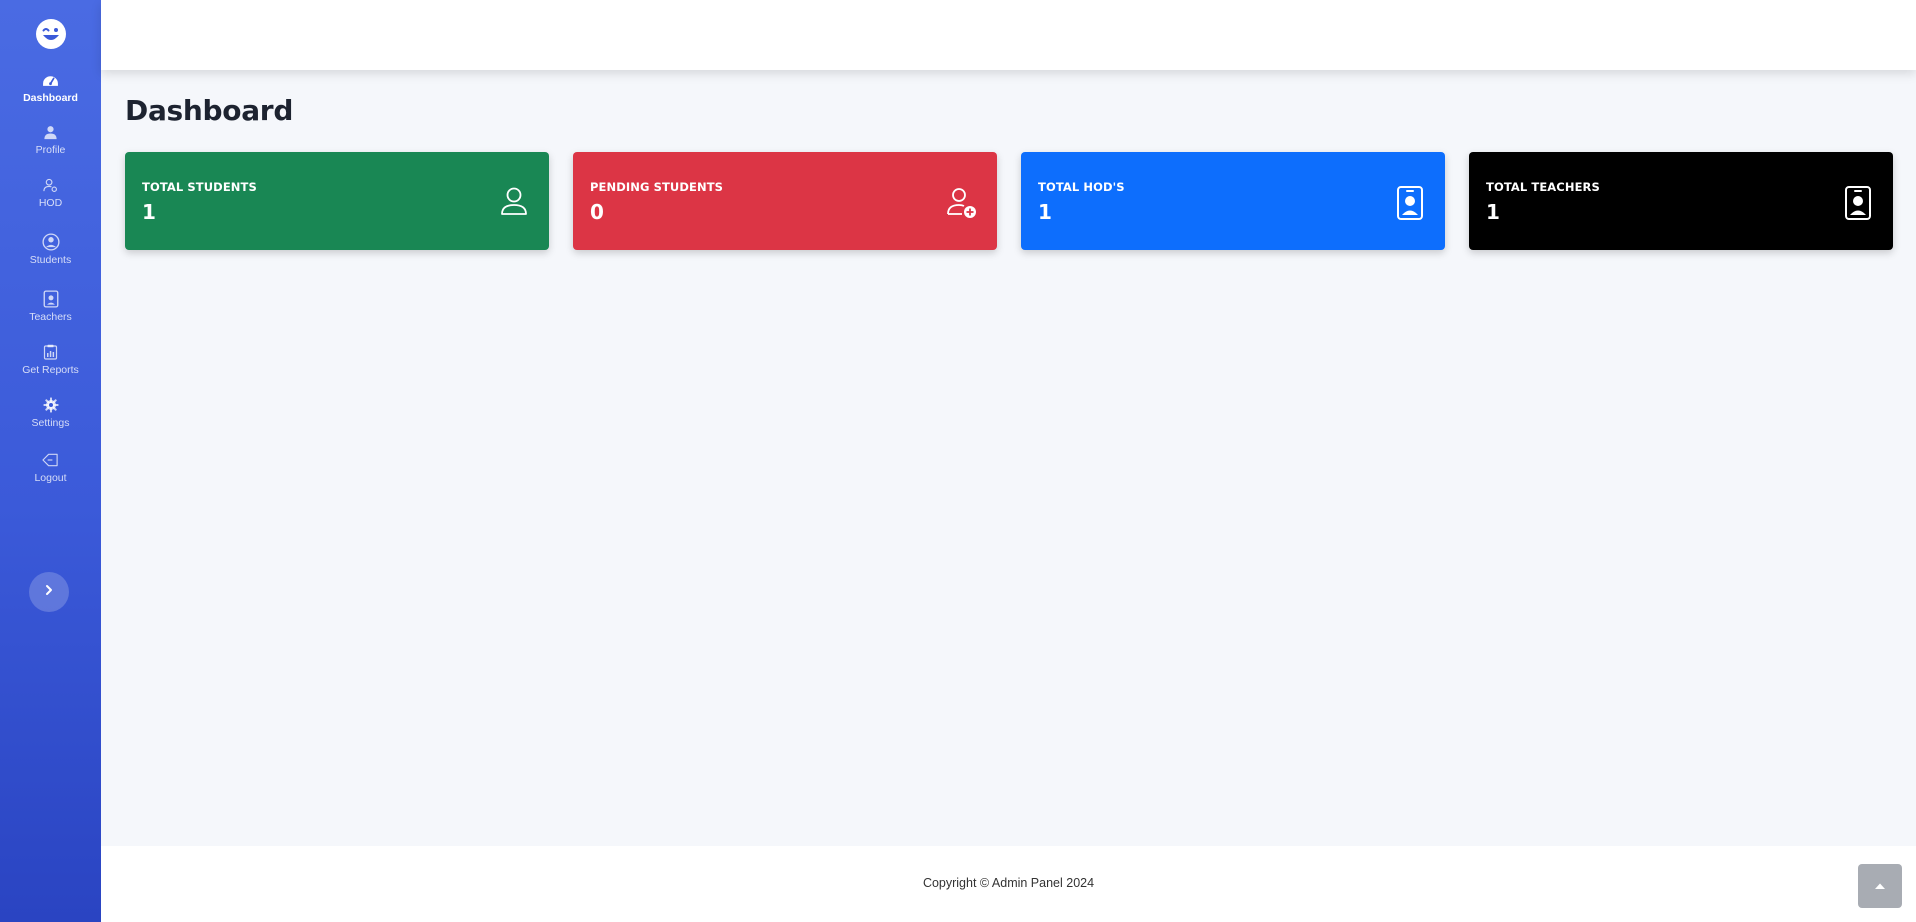 Image resolution: width=1916 pixels, height=922 pixels. Describe the element at coordinates (50, 317) in the screenshot. I see `sidebar-item-label: Teachers` at that location.